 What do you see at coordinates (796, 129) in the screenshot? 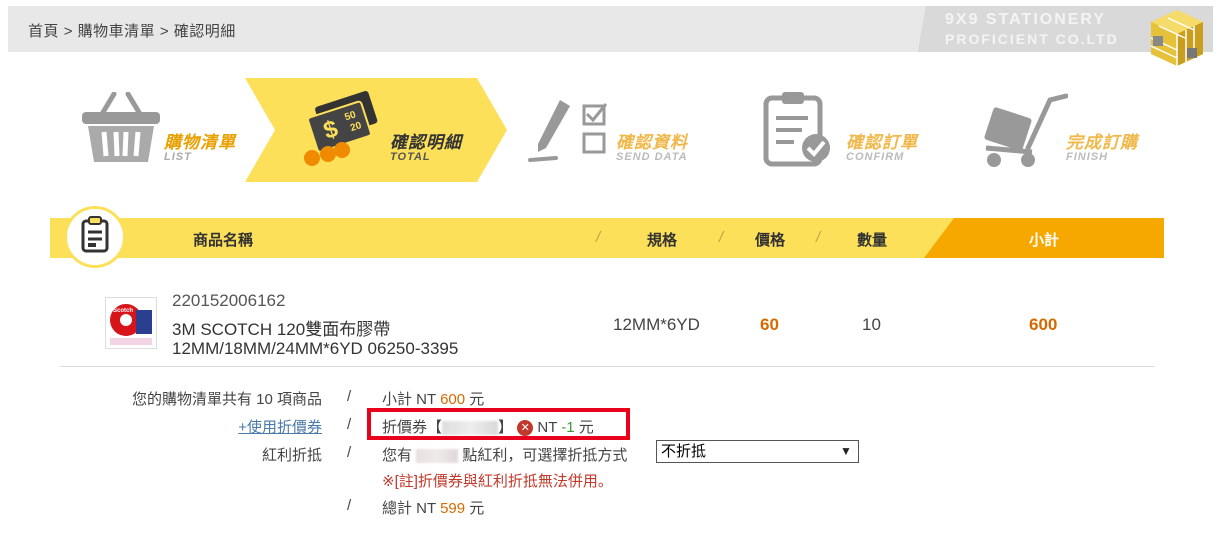
I see `clipboard-check-icon` at bounding box center [796, 129].